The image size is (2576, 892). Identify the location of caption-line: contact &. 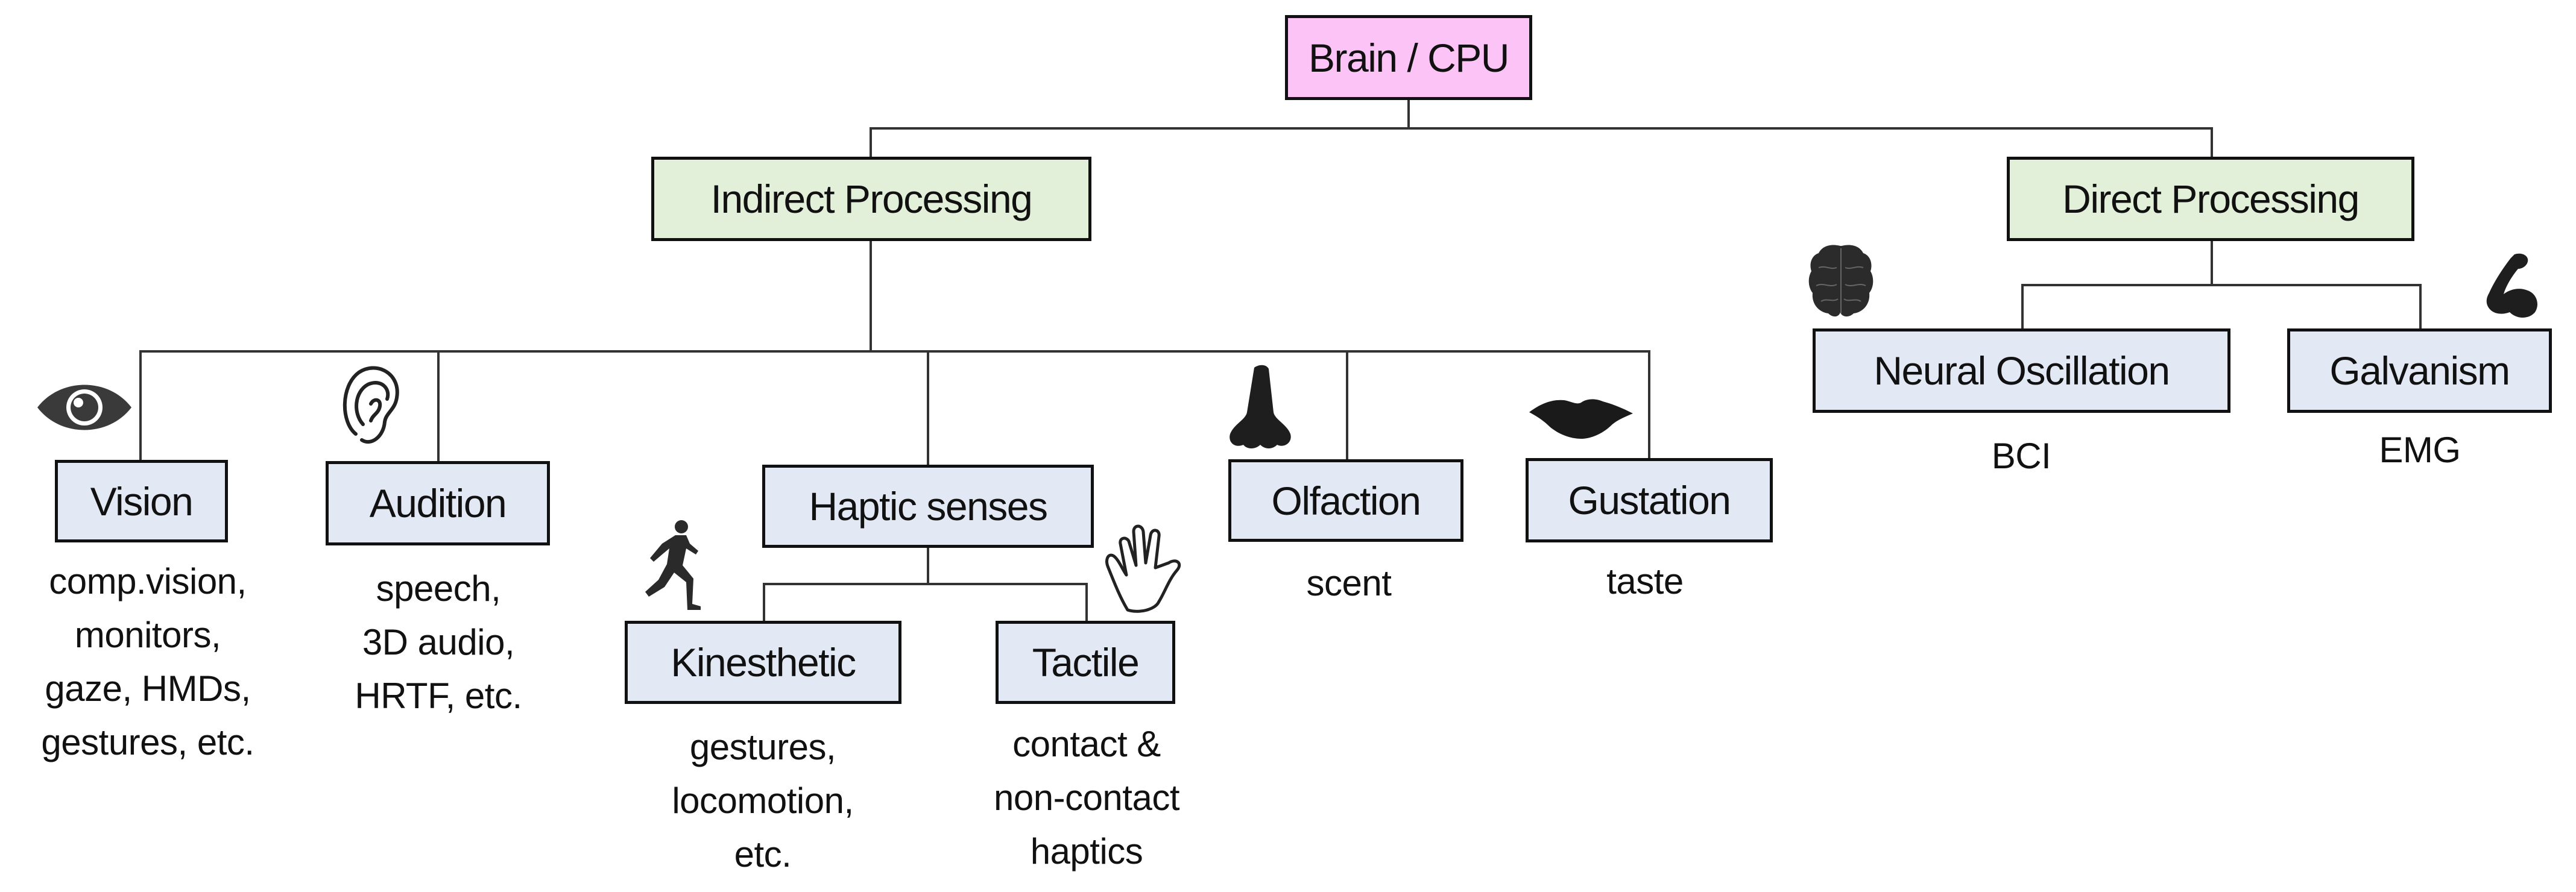
(1086, 744).